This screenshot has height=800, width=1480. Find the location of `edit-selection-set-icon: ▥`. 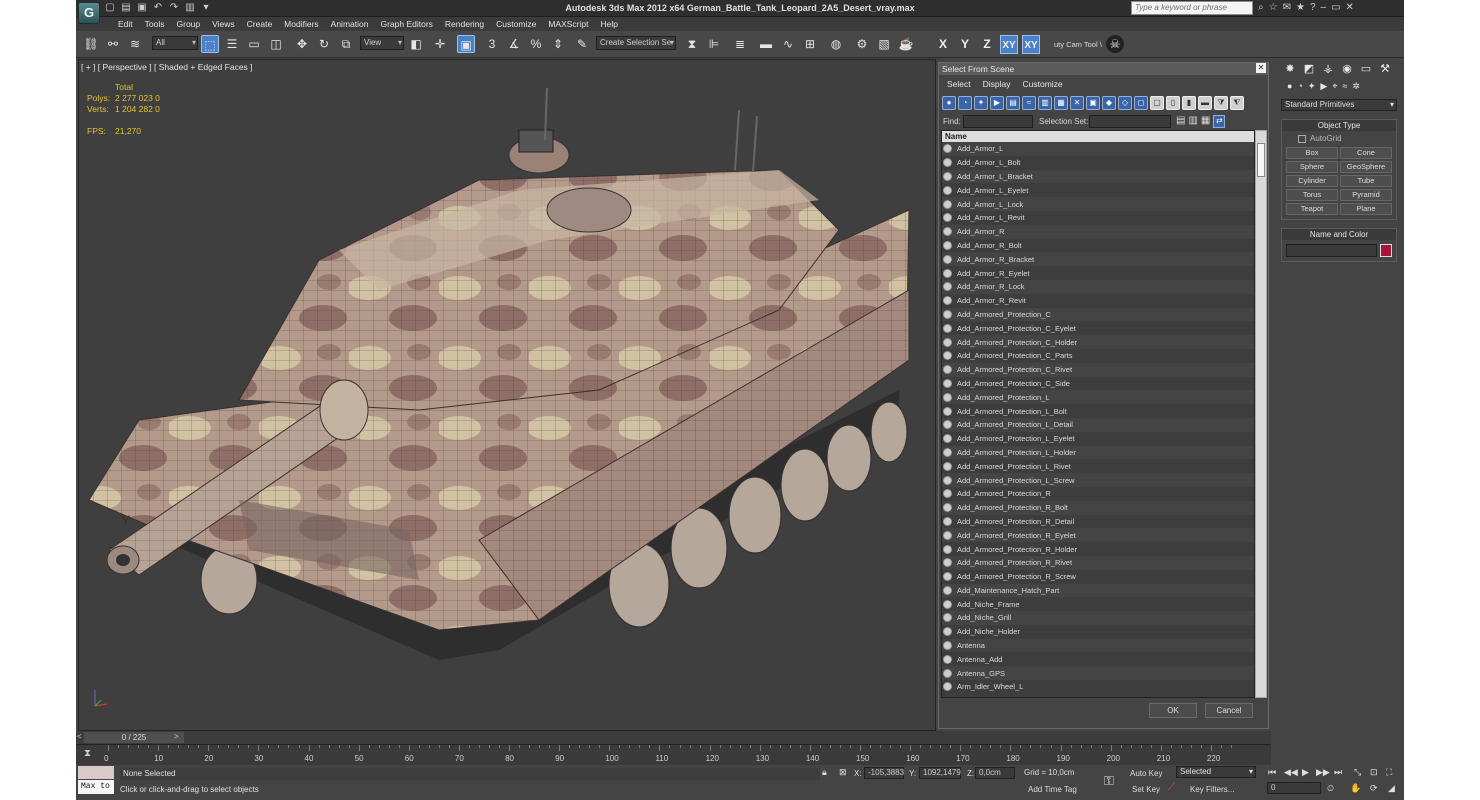

edit-selection-set-icon: ▥ is located at coordinates (1192, 121).